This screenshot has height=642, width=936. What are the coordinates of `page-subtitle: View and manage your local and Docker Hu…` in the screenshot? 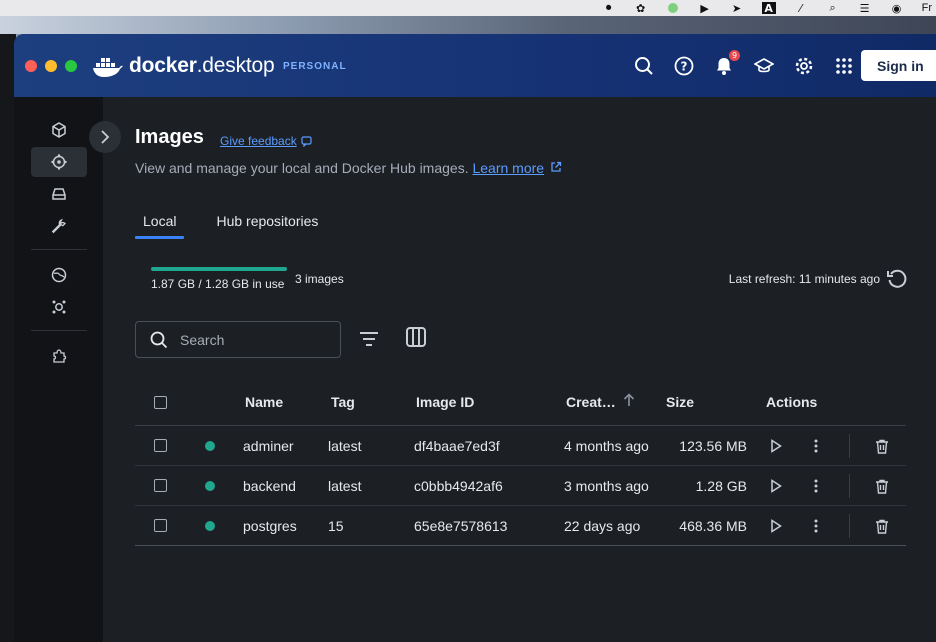 It's located at (348, 168).